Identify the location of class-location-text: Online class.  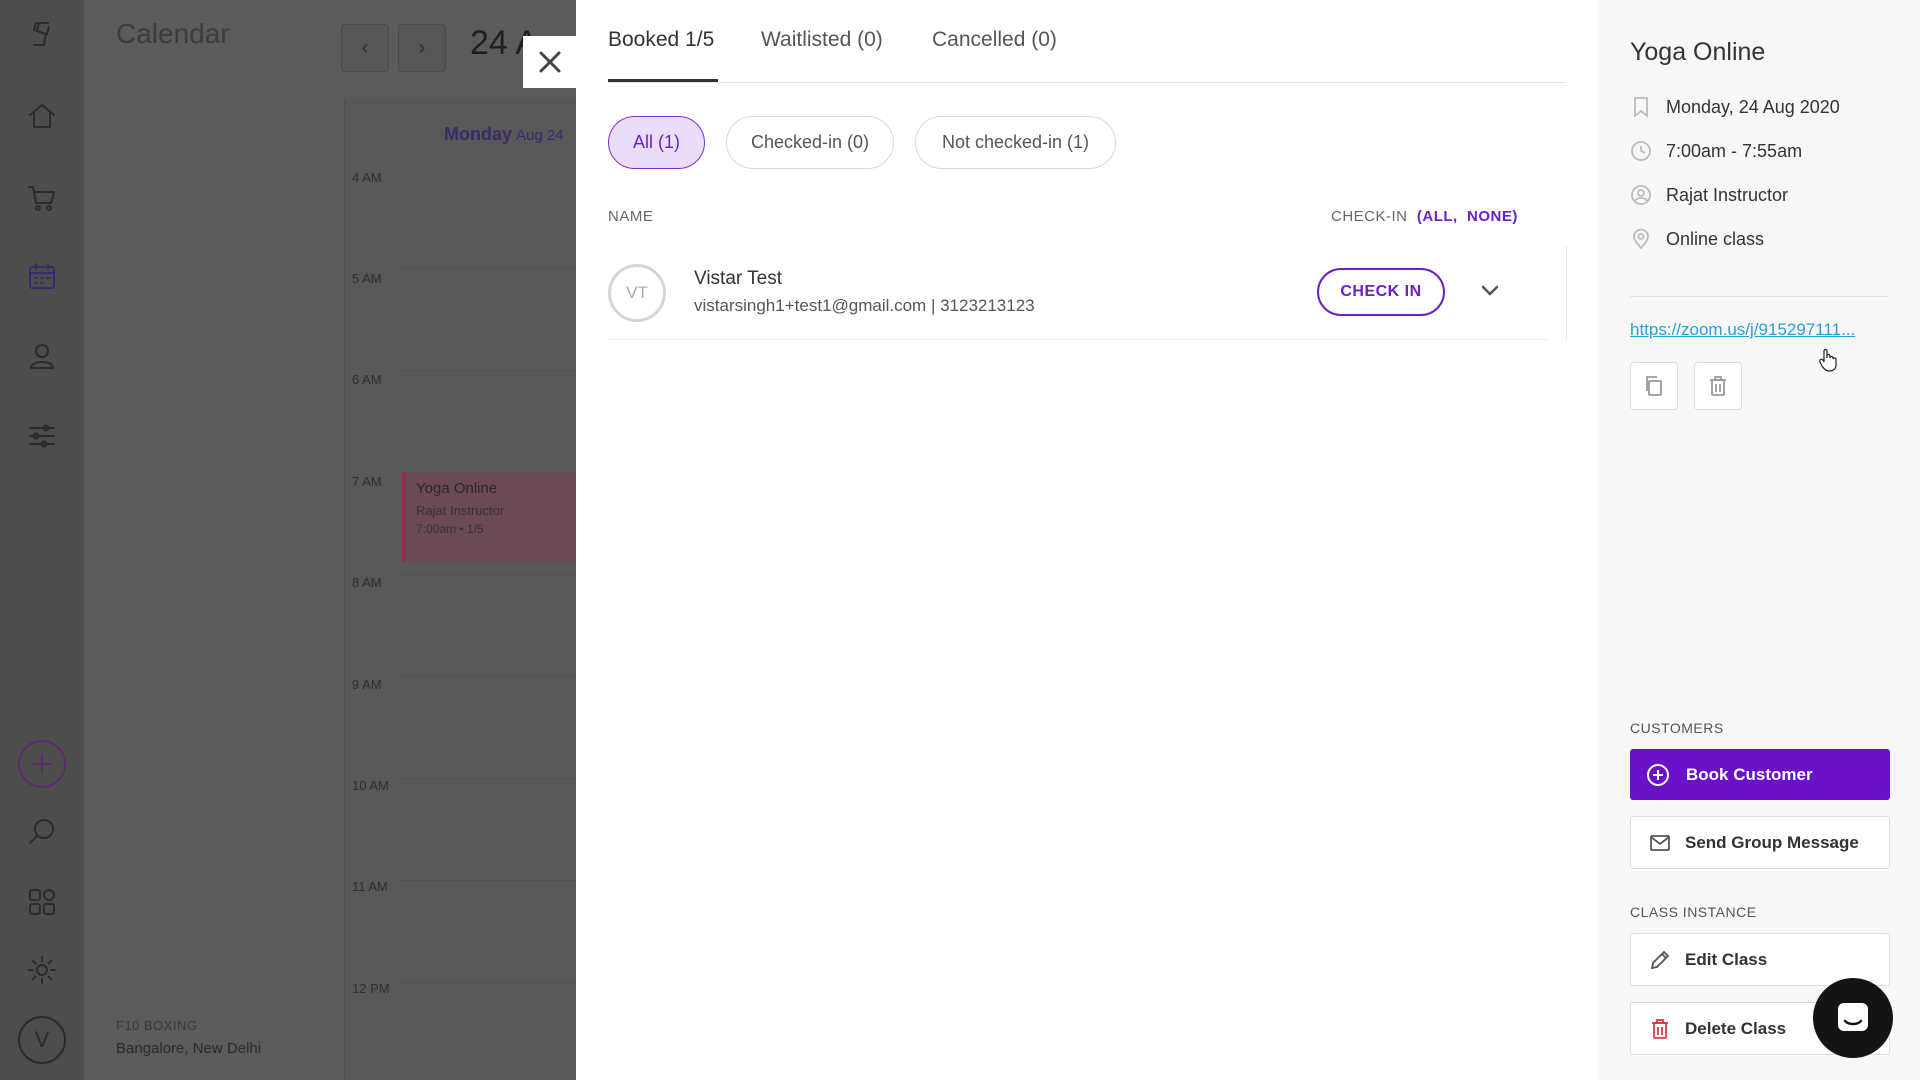
(1715, 238).